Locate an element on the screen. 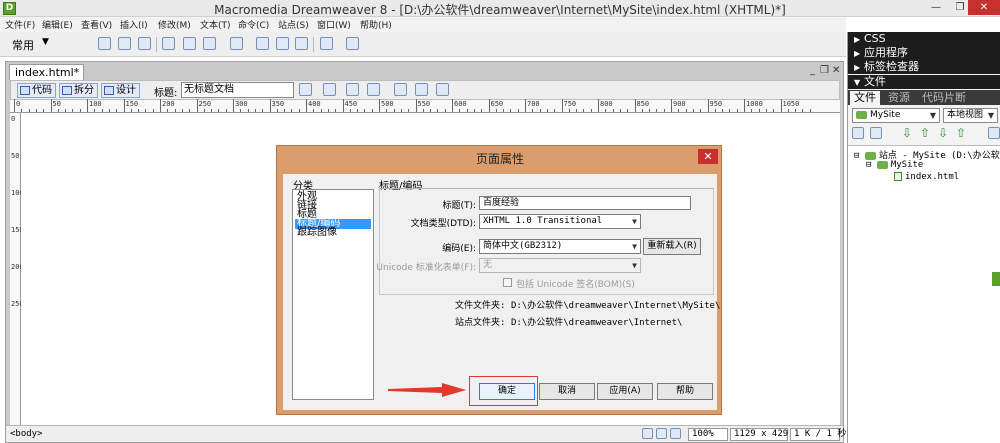  help-button: 帮助 is located at coordinates (685, 391).